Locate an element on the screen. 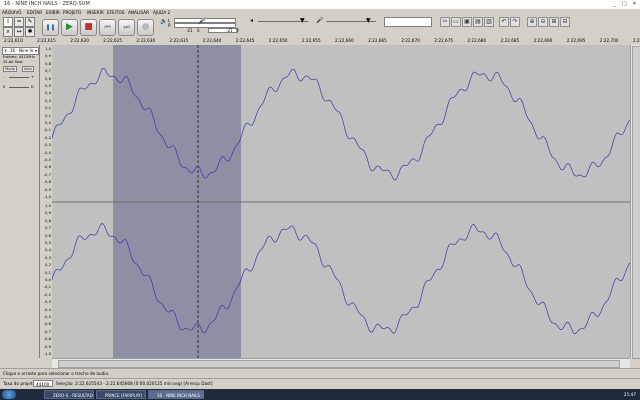  ruler-tick-label: 2:22,630 is located at coordinates (146, 40).